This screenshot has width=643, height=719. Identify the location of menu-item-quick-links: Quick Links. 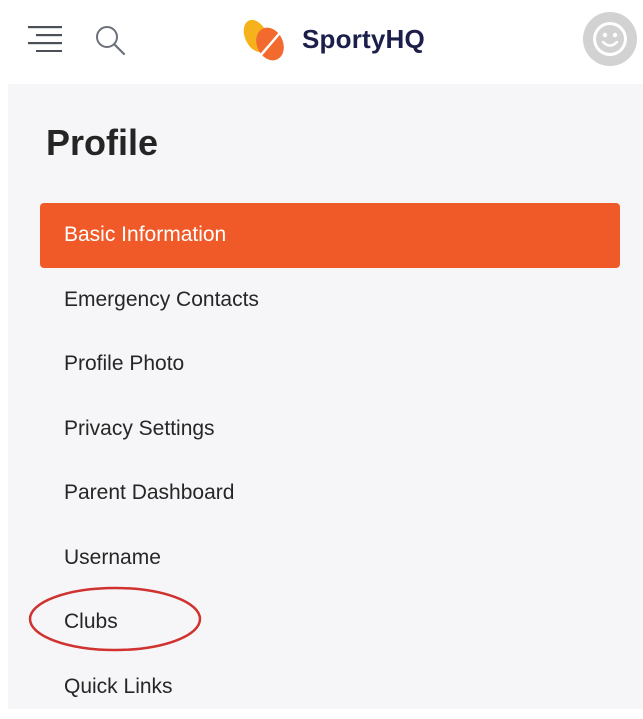
(330, 687).